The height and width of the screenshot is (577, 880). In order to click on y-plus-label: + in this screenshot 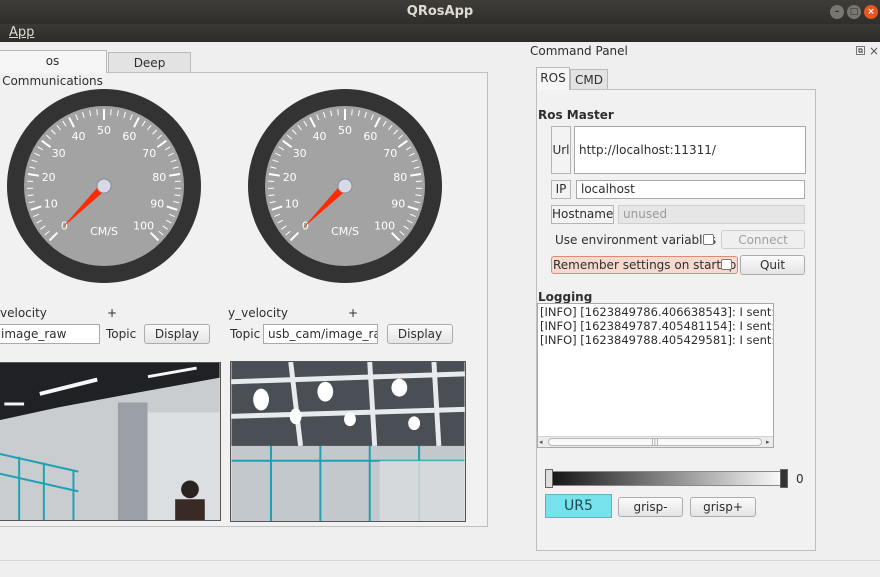, I will do `click(353, 313)`.